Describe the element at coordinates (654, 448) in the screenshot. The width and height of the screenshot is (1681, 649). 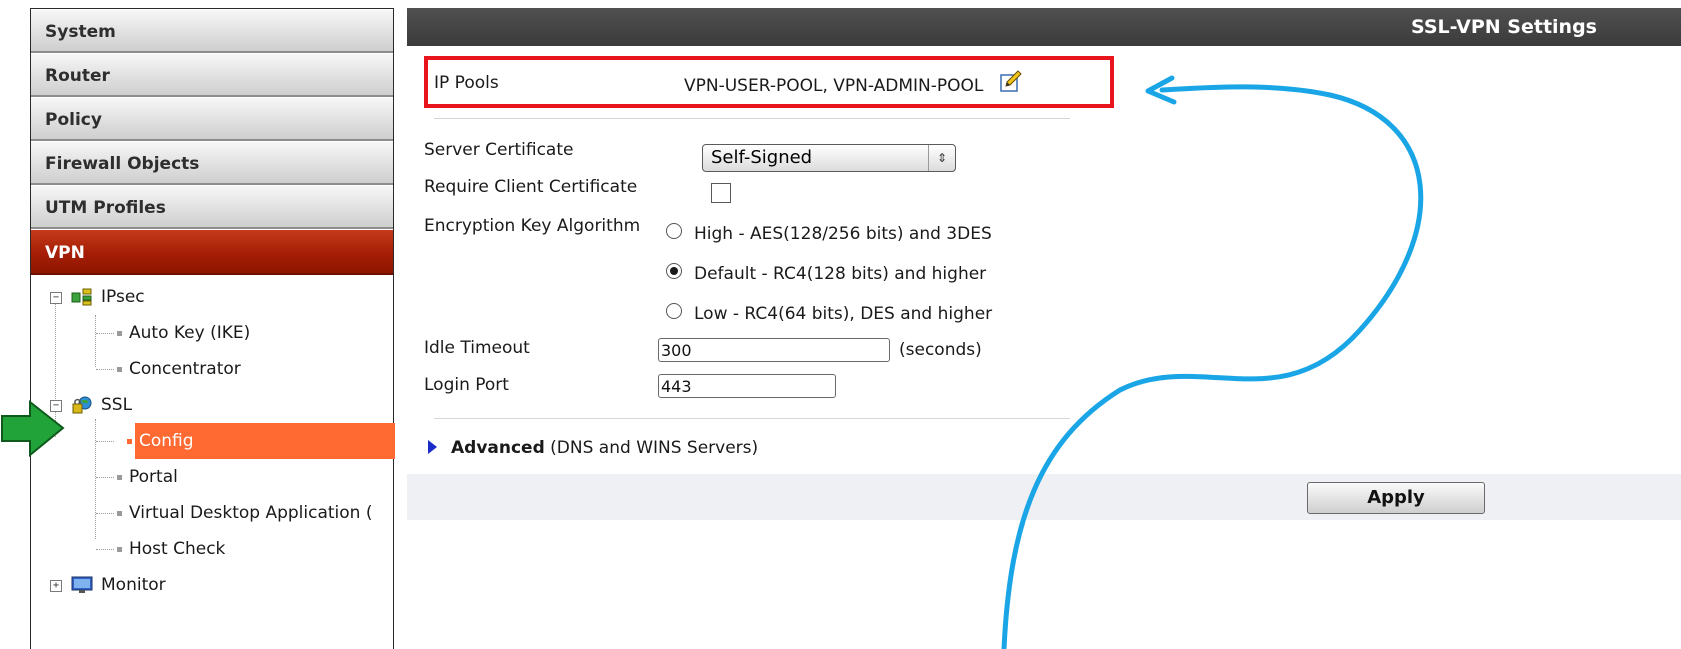
I see `advanced-sub: (DNS and WINS Servers)` at that location.